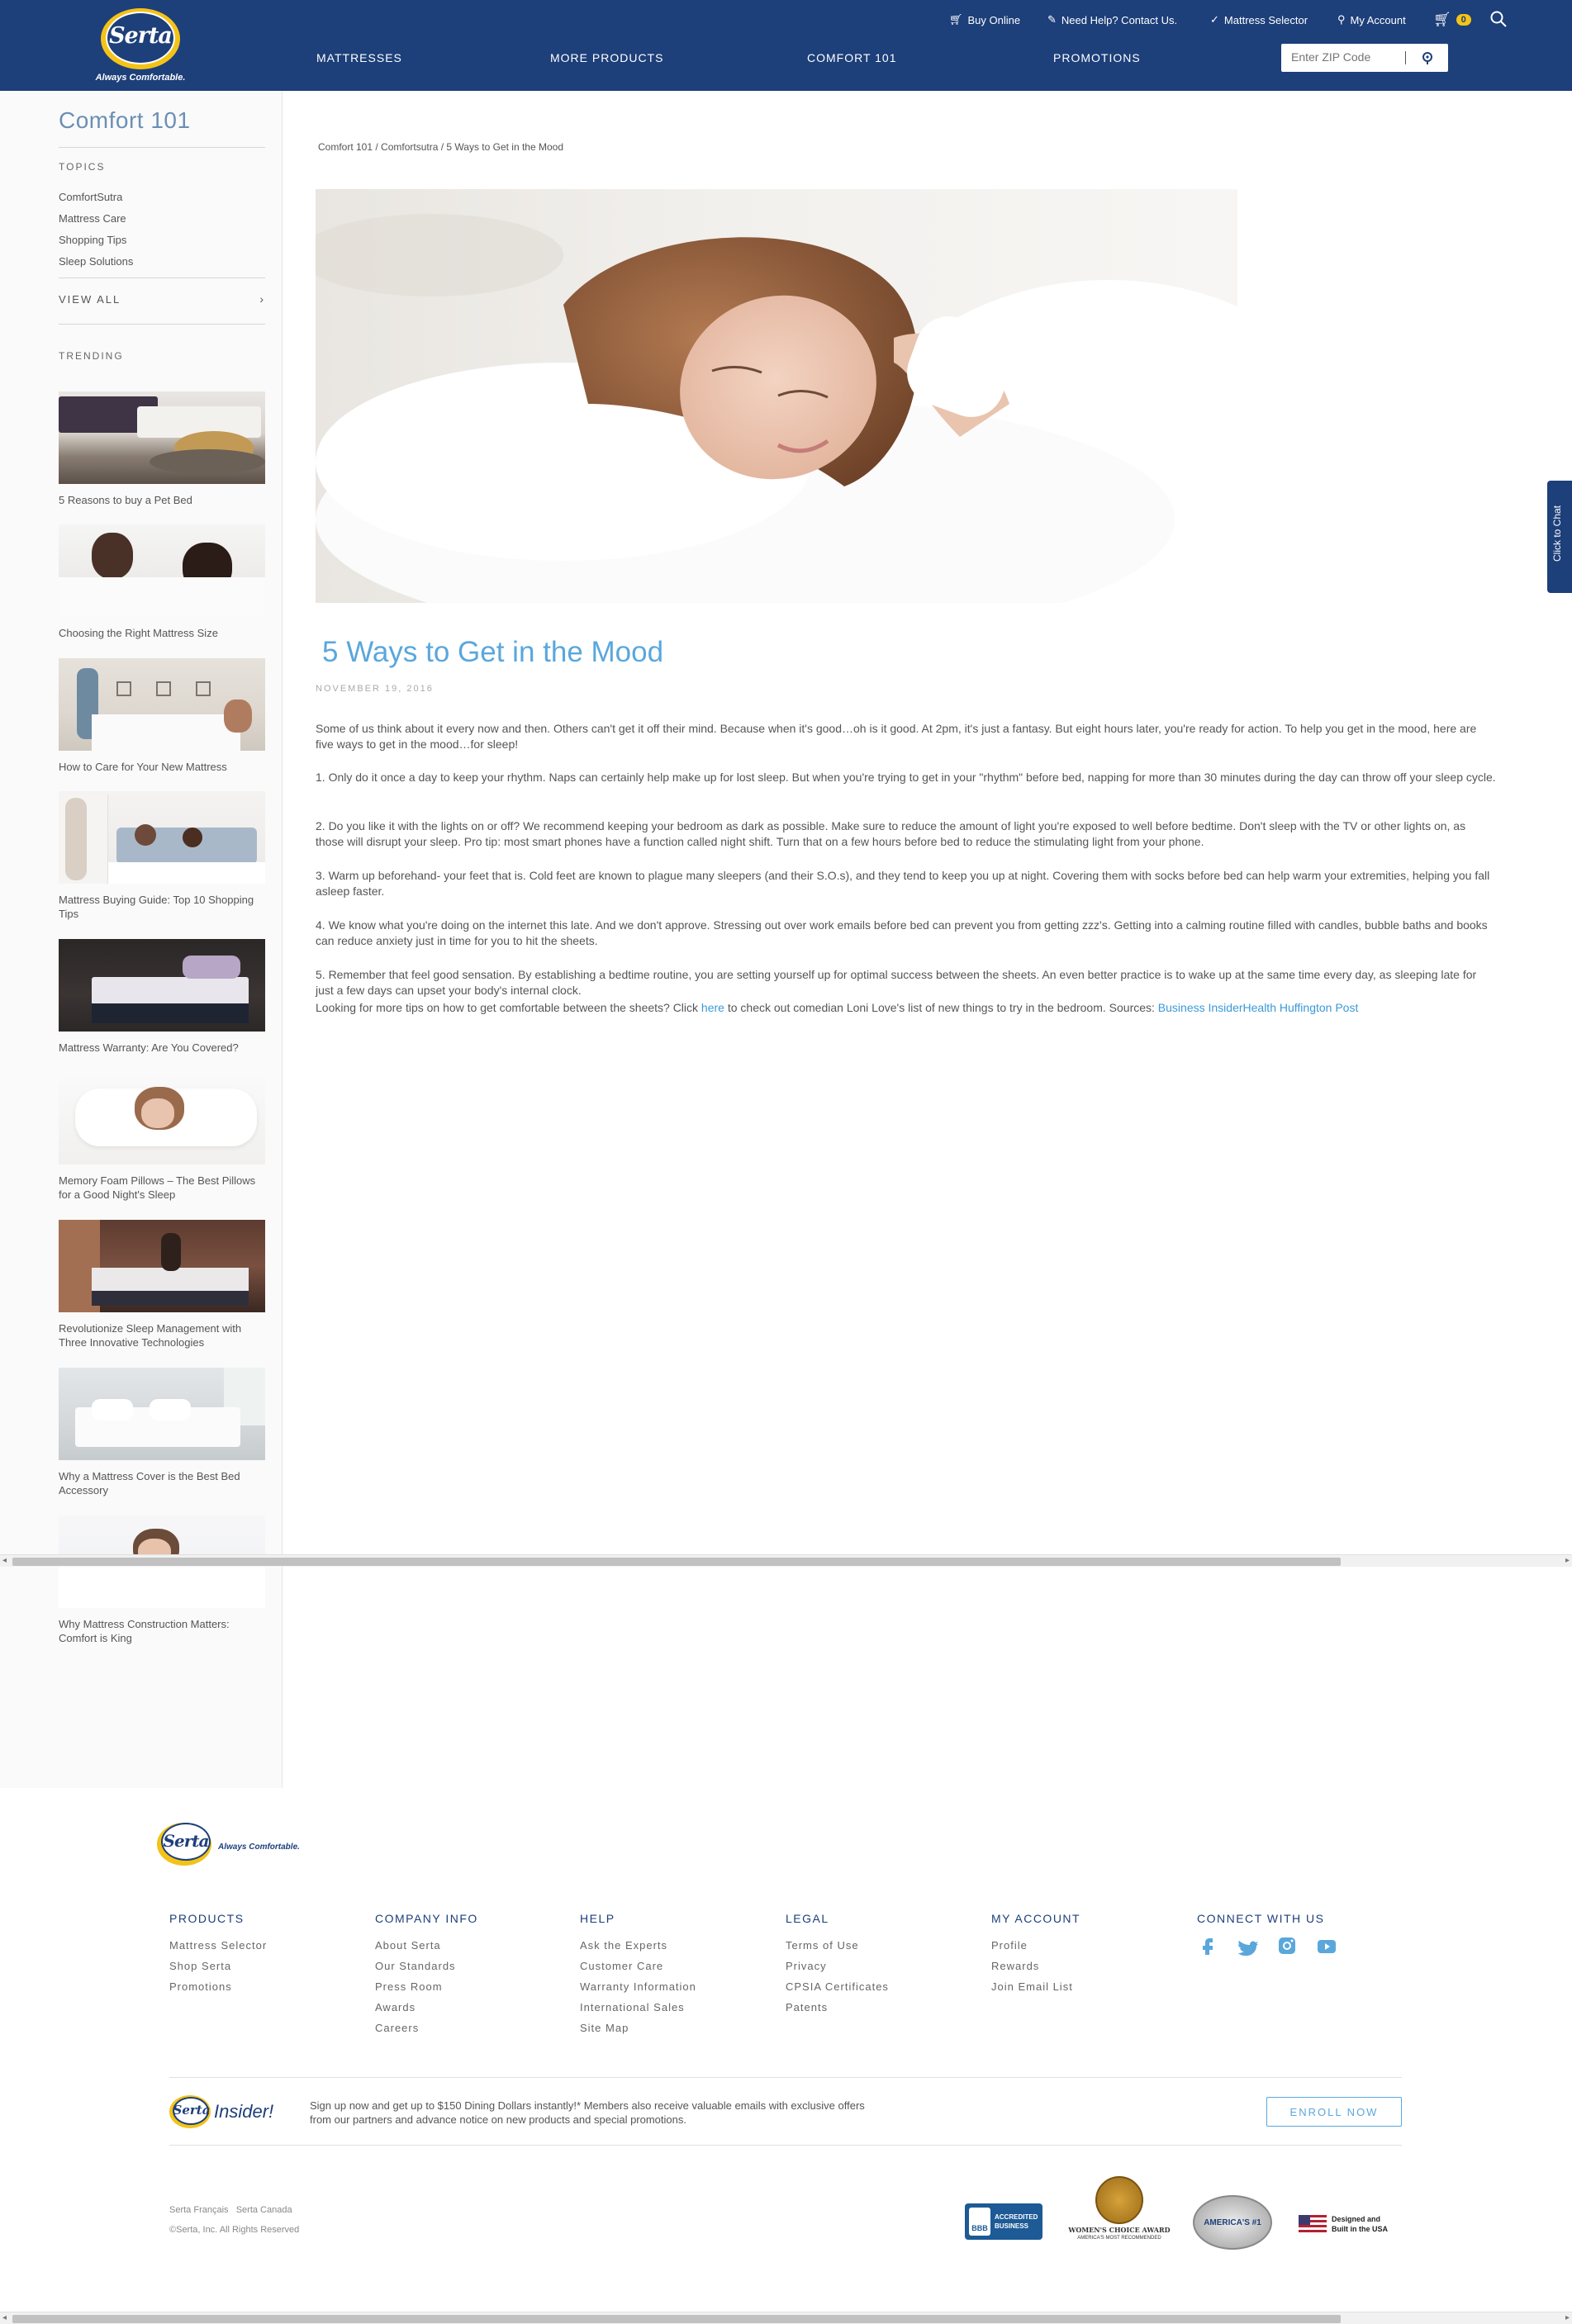 Image resolution: width=1572 pixels, height=2324 pixels. What do you see at coordinates (1097, 57) in the screenshot?
I see `nav-promotions: PROMOTIONS` at bounding box center [1097, 57].